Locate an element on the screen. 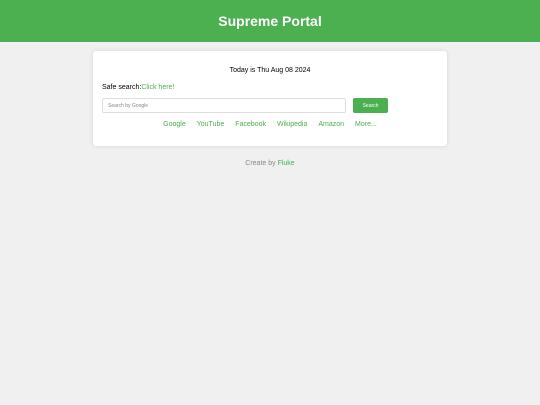 This screenshot has width=540, height=405. safe-search-row: Safe search:Click here! is located at coordinates (138, 87).